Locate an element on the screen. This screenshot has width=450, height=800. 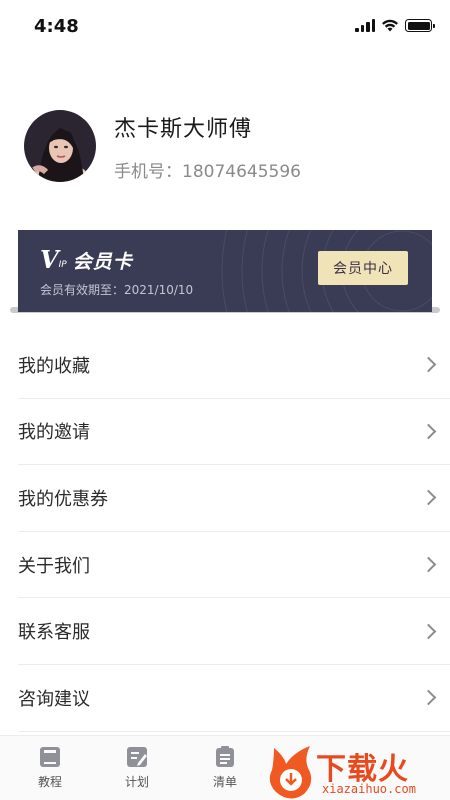
user-phone: 手机号：18074645596 is located at coordinates (207, 171).